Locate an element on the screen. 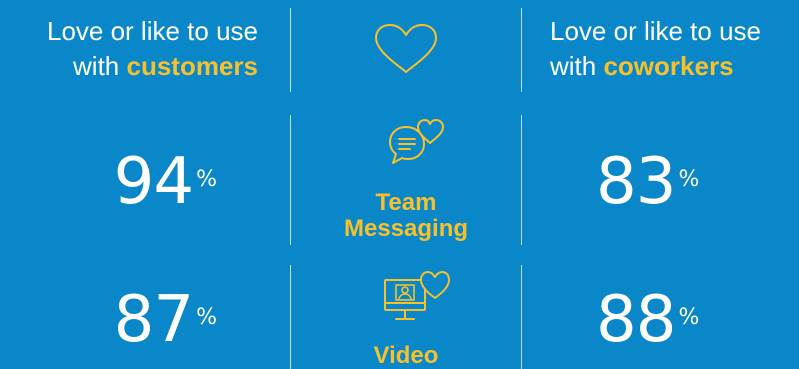 The image size is (799, 369). team-messaging-coworkers-stat: 83% is located at coordinates (647, 182).